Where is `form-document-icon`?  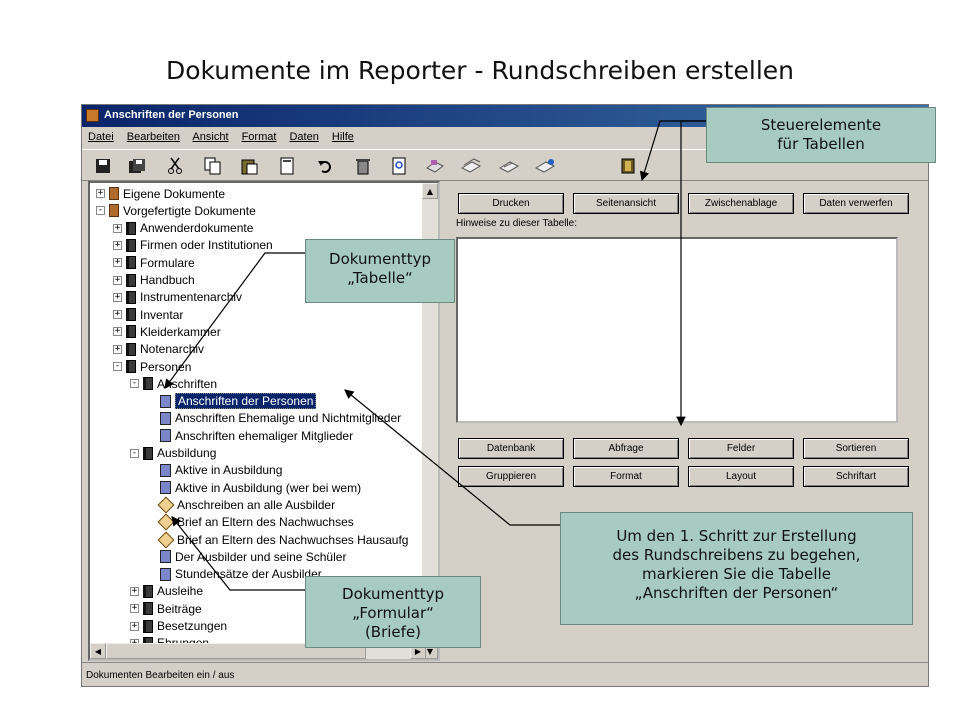 form-document-icon is located at coordinates (166, 522).